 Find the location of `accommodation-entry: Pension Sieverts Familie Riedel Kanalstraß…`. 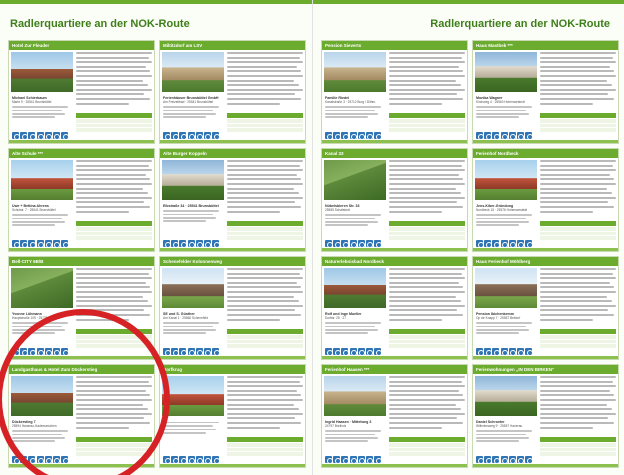

accommodation-entry: Pension Sieverts Familie Riedel Kanalstraß… is located at coordinates (394, 92).